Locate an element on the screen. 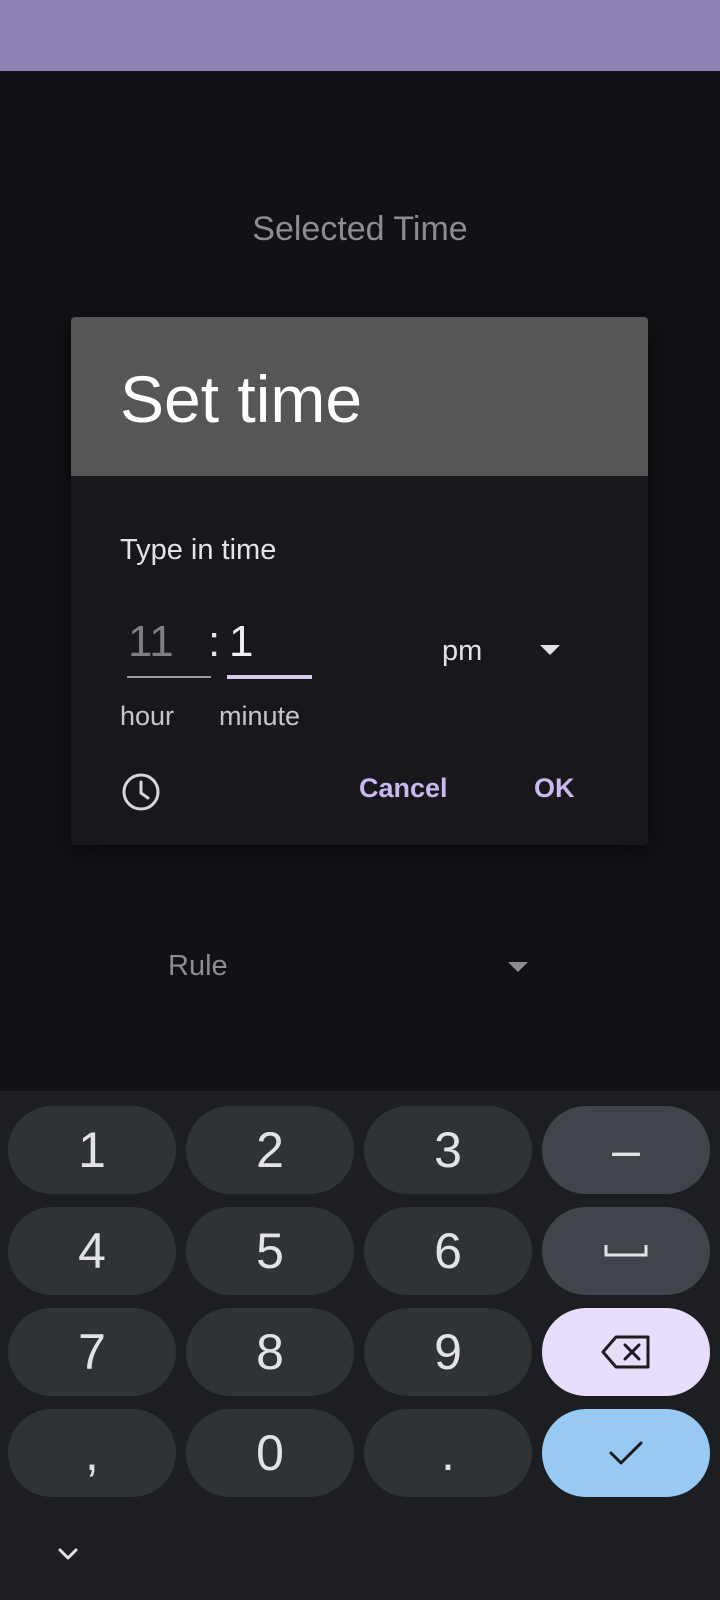 The height and width of the screenshot is (1600, 720). ampm-dropdown: pm is located at coordinates (462, 651).